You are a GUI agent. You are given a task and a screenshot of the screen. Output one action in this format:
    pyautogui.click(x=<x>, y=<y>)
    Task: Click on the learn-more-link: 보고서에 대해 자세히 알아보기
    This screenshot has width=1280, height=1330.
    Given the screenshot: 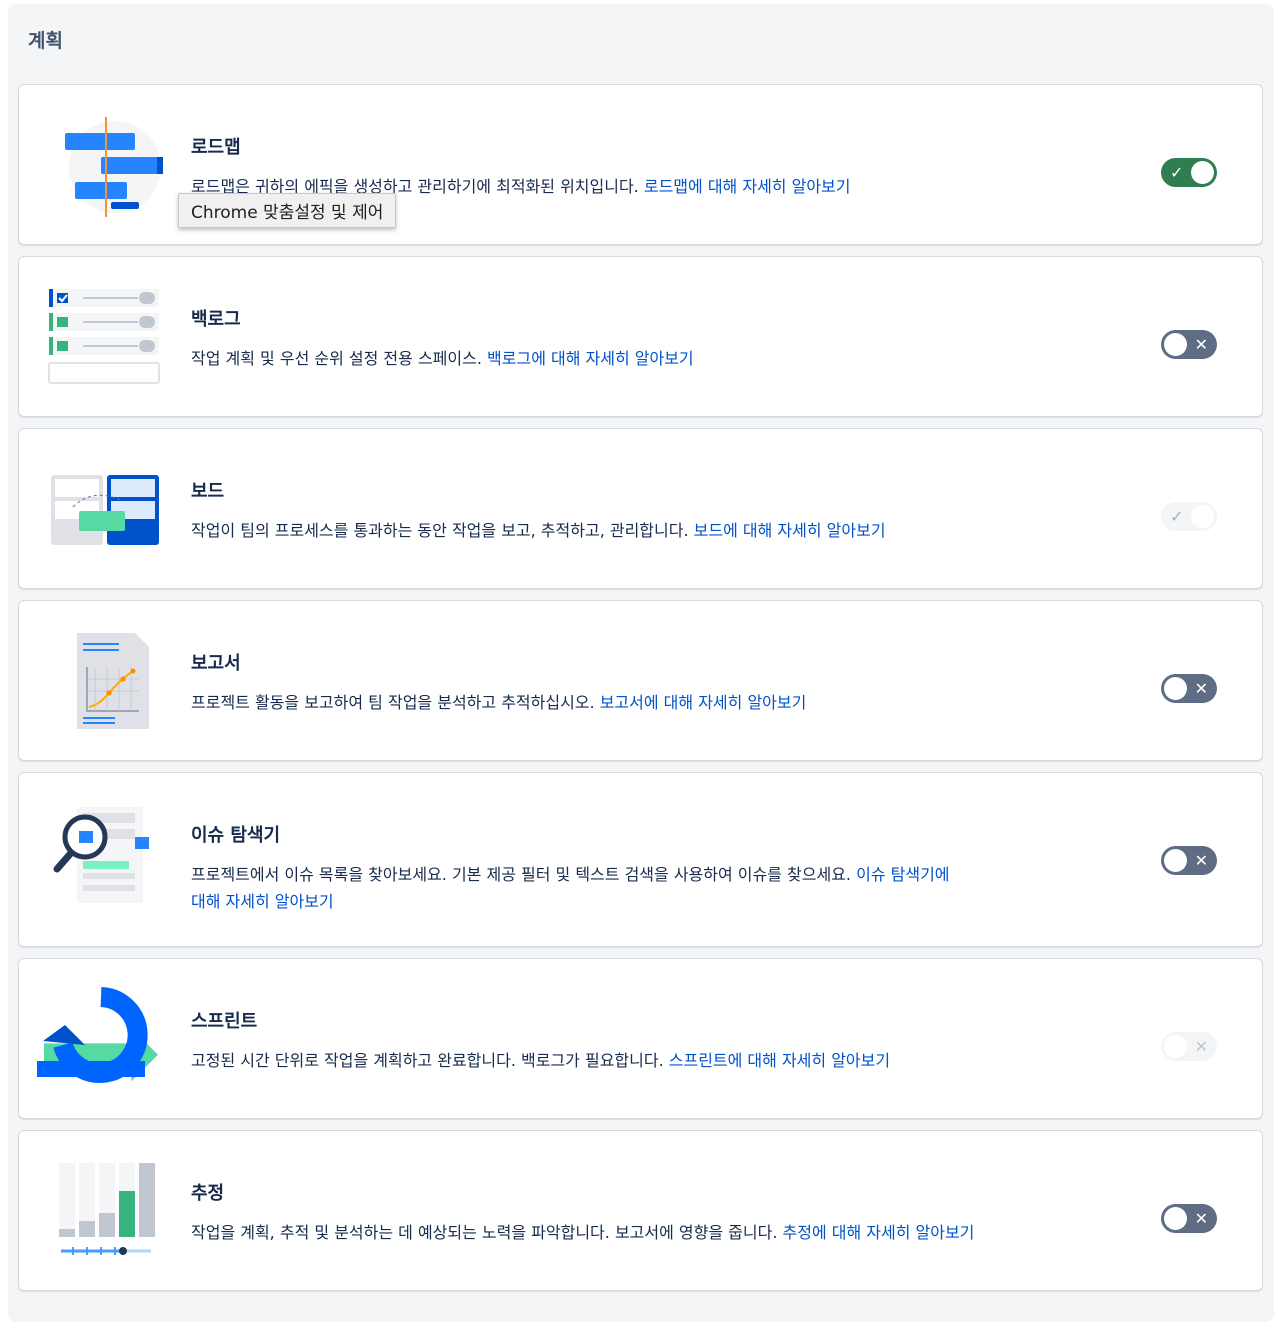 What is the action you would take?
    pyautogui.click(x=703, y=702)
    